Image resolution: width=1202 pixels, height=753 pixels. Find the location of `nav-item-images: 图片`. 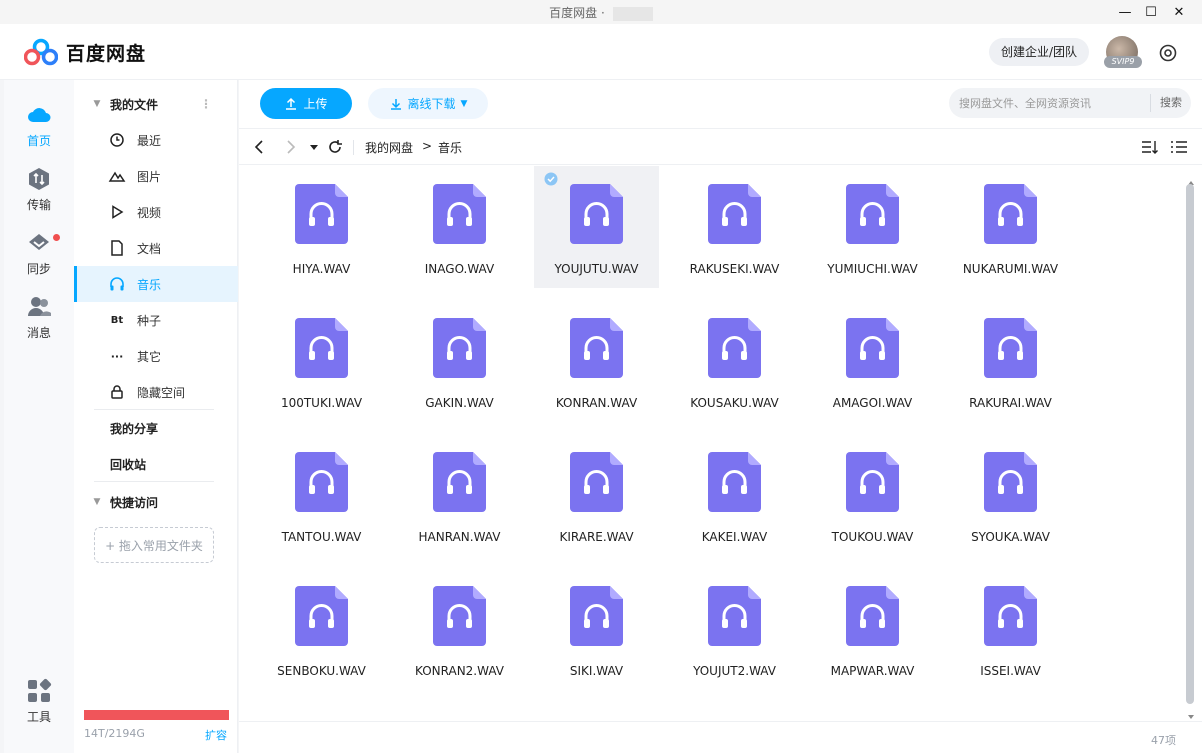

nav-item-images: 图片 is located at coordinates (156, 176).